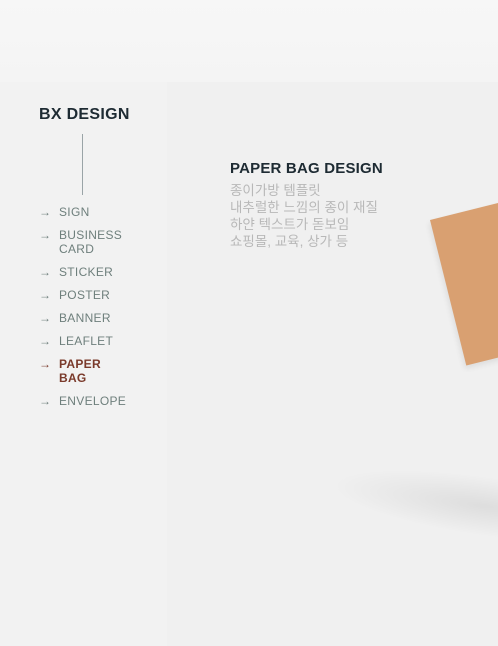 The height and width of the screenshot is (646, 498). I want to click on description-line: 하얀 텍스트가 돋보임, so click(290, 224).